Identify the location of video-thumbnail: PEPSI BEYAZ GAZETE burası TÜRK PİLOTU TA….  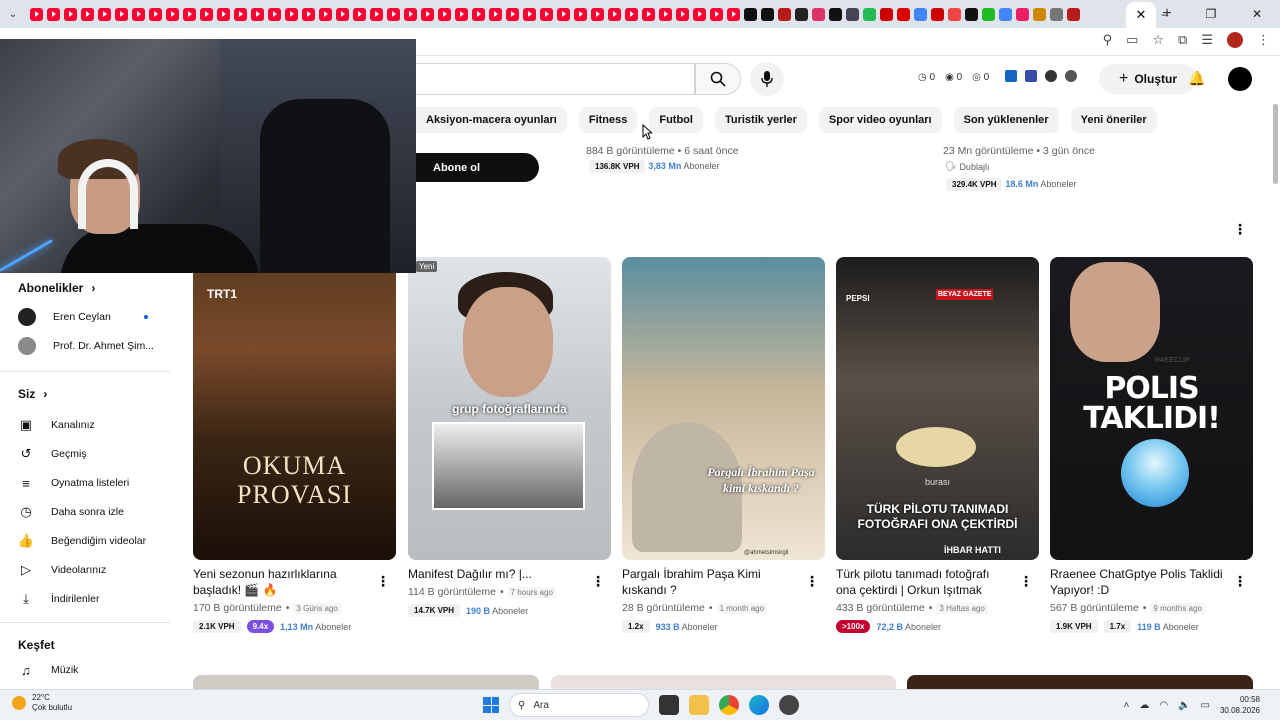
(937, 408).